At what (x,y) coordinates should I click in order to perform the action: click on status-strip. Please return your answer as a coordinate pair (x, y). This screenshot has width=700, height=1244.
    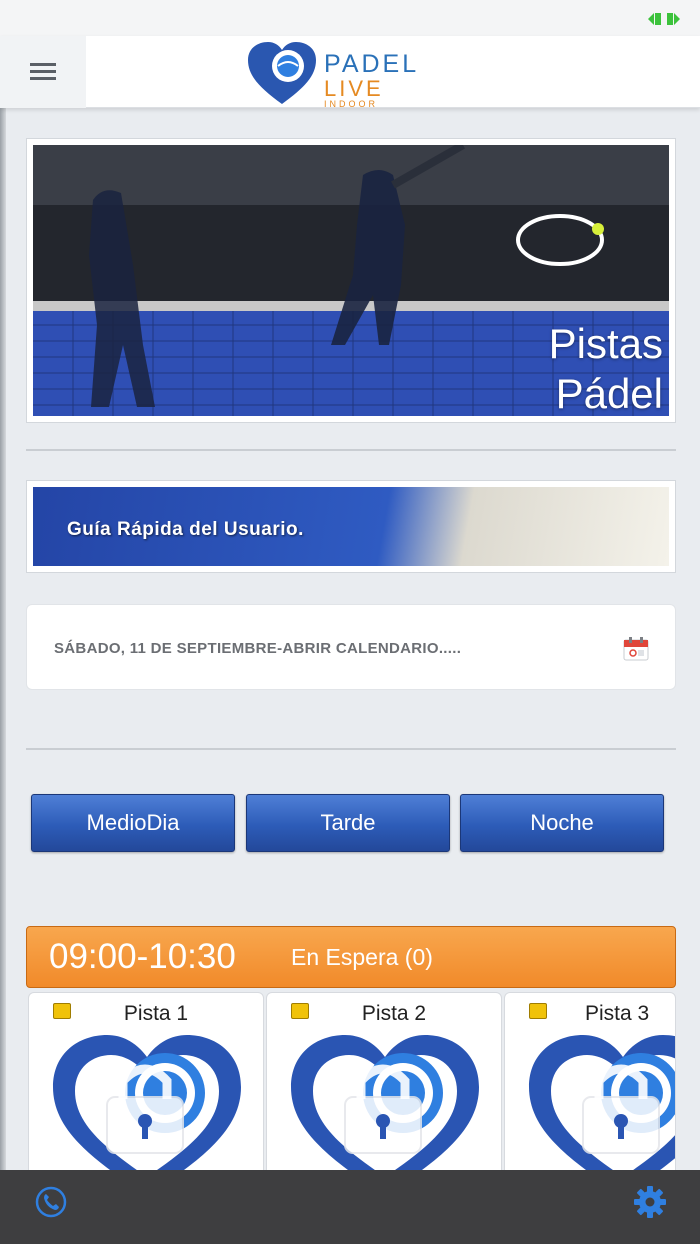
    Looking at the image, I should click on (350, 18).